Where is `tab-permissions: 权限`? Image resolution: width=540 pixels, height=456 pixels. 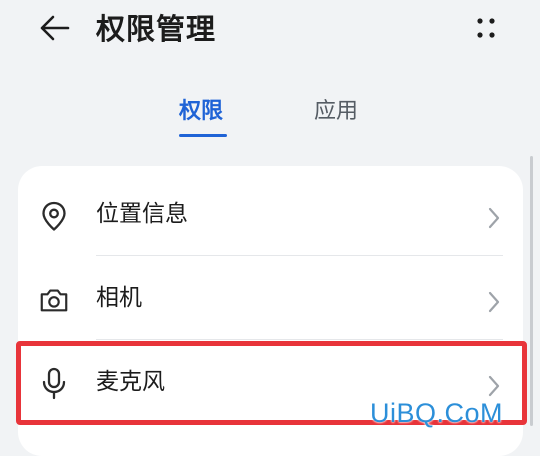 tab-permissions: 权限 is located at coordinates (201, 114).